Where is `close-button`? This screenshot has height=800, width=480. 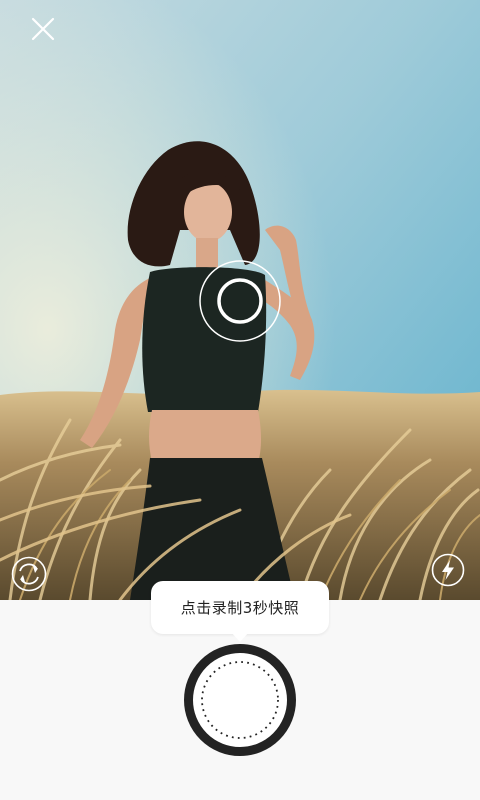
close-button is located at coordinates (43, 29).